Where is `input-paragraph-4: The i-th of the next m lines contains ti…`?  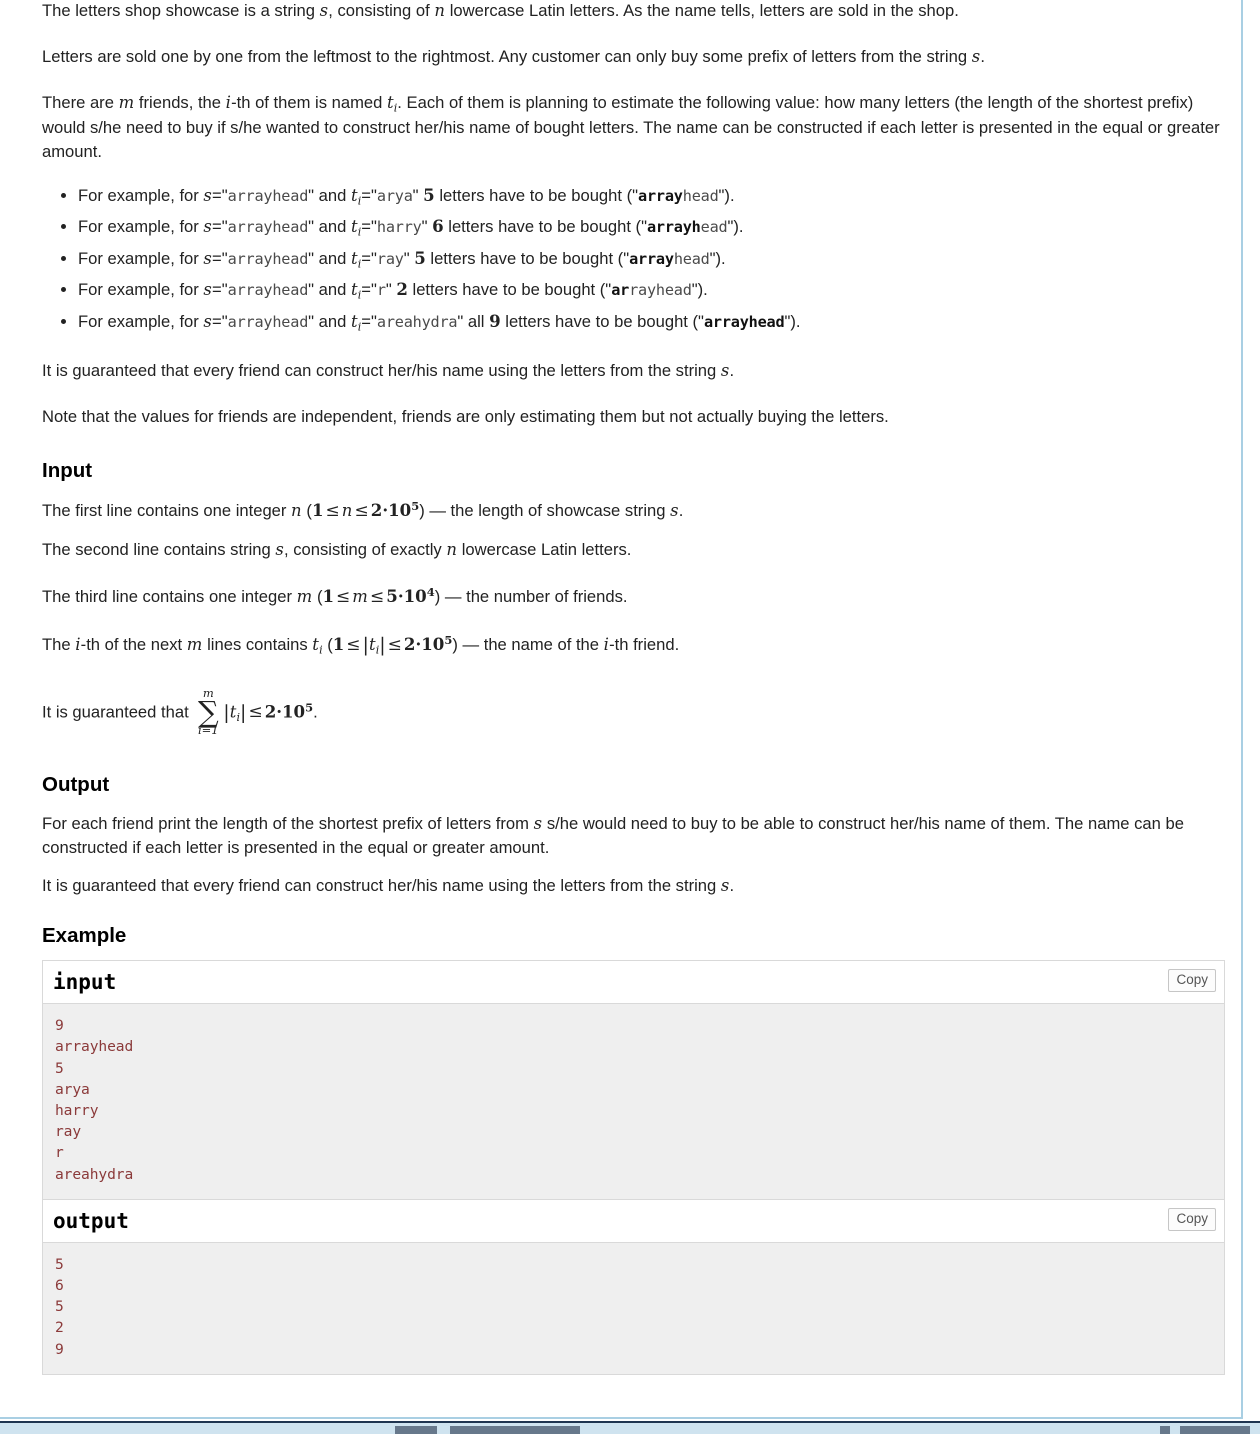
input-paragraph-4: The i-th of the next m lines contains ti… is located at coordinates (632, 645).